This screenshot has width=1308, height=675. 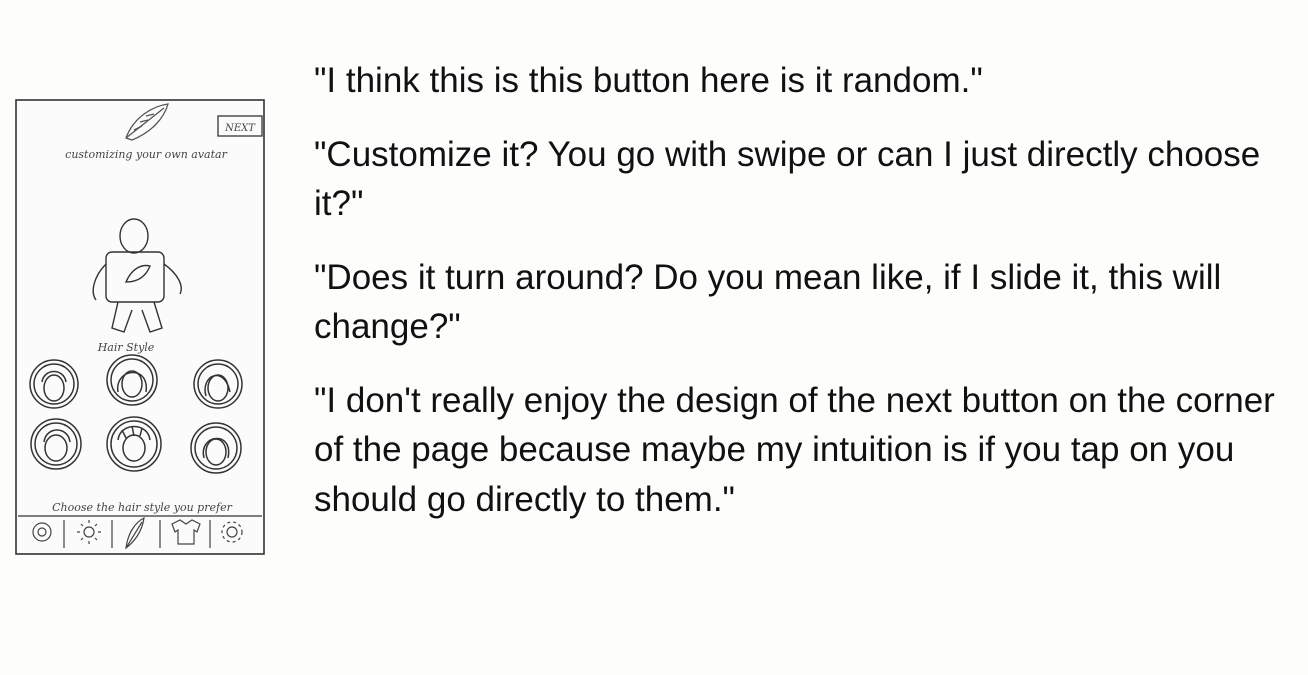 What do you see at coordinates (126, 347) in the screenshot?
I see `hair-style-label: Hair Style` at bounding box center [126, 347].